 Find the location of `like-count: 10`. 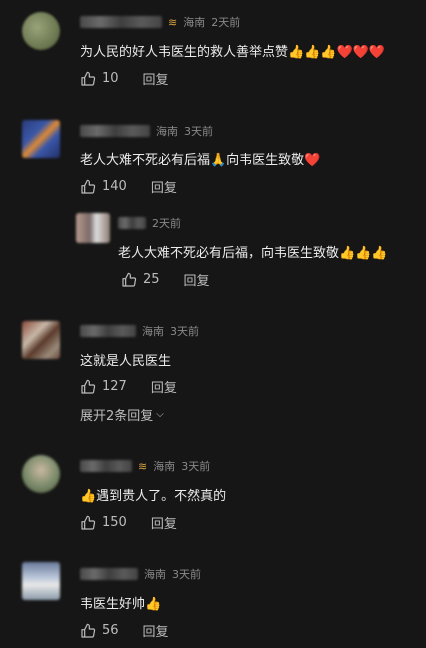

like-count: 10 is located at coordinates (110, 78).